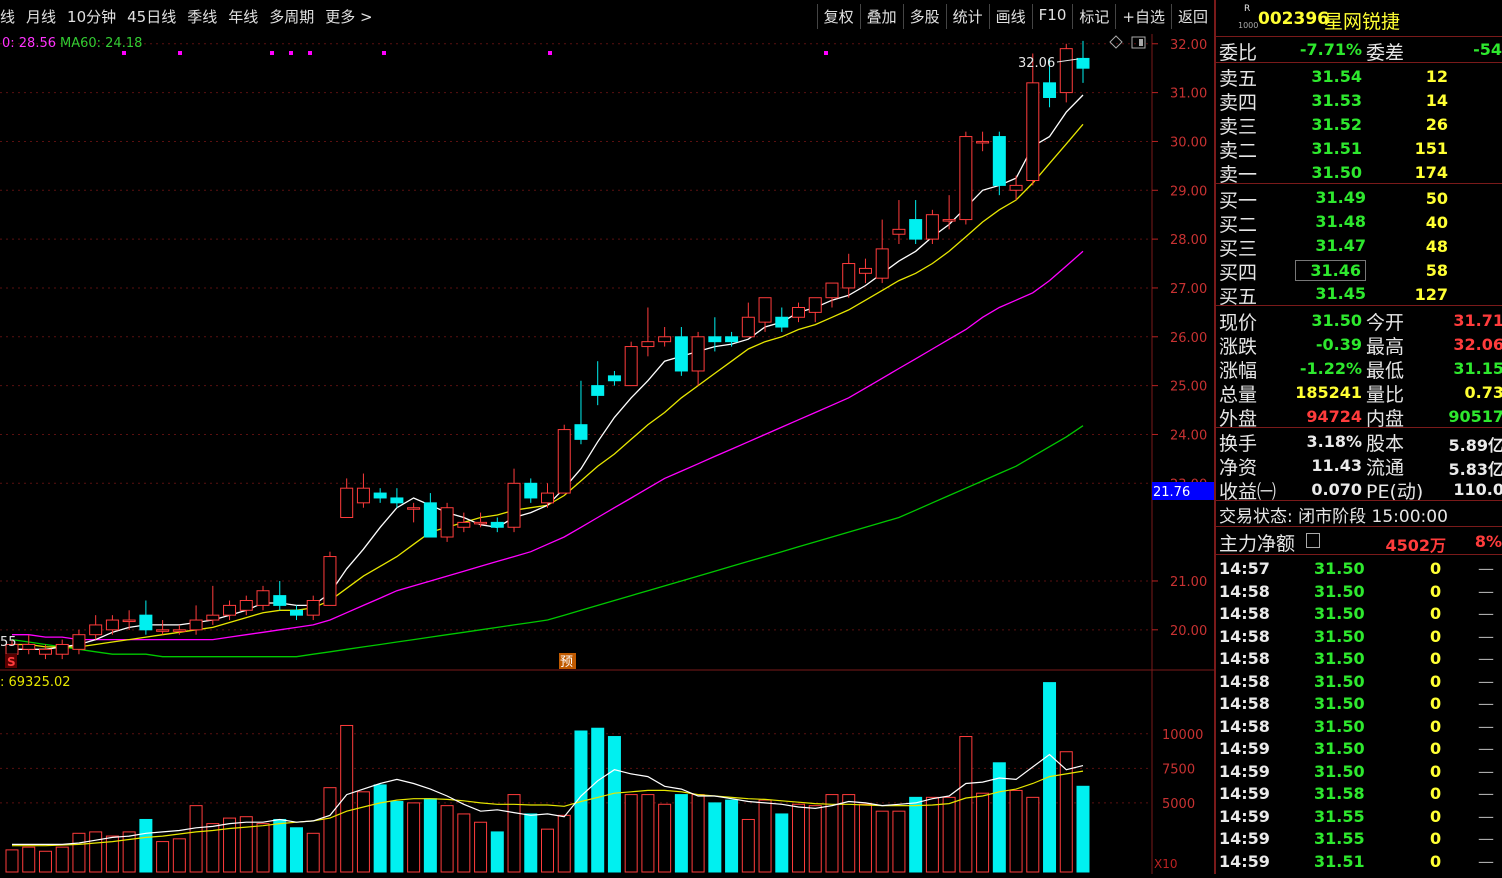 Image resolution: width=1502 pixels, height=878 pixels. What do you see at coordinates (1385, 347) in the screenshot?
I see `stat-label-2: 最高` at bounding box center [1385, 347].